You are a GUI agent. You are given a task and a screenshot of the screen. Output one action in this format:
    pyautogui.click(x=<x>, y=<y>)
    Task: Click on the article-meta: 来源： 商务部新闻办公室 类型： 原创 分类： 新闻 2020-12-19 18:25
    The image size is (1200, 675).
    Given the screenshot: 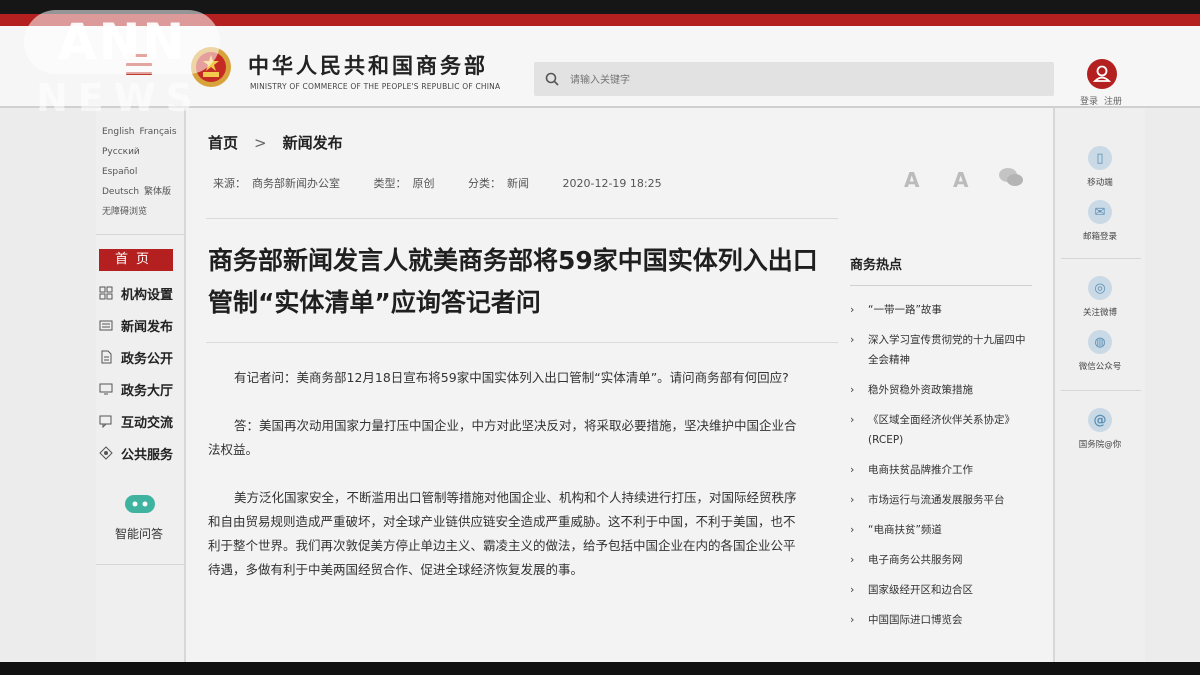 What is the action you would take?
    pyautogui.click(x=437, y=183)
    